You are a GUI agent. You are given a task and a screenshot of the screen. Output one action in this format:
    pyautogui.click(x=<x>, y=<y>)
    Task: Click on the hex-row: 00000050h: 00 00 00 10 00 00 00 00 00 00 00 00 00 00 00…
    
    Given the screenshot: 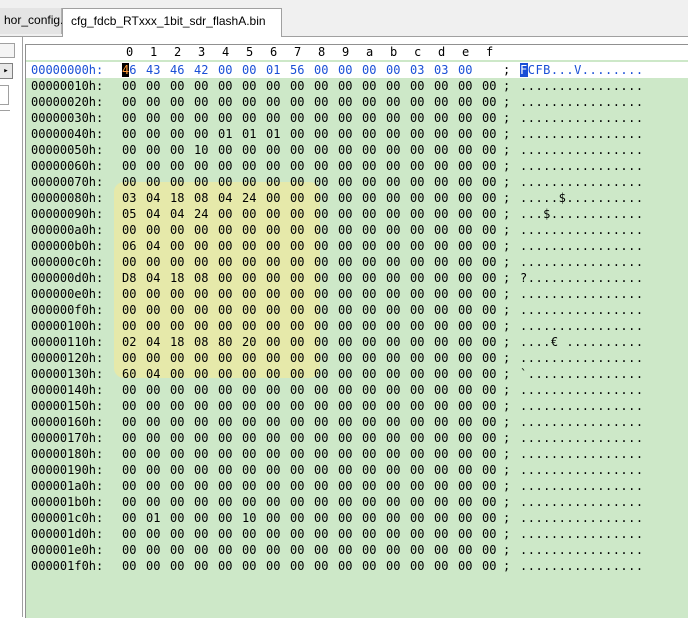 What is the action you would take?
    pyautogui.click(x=357, y=150)
    